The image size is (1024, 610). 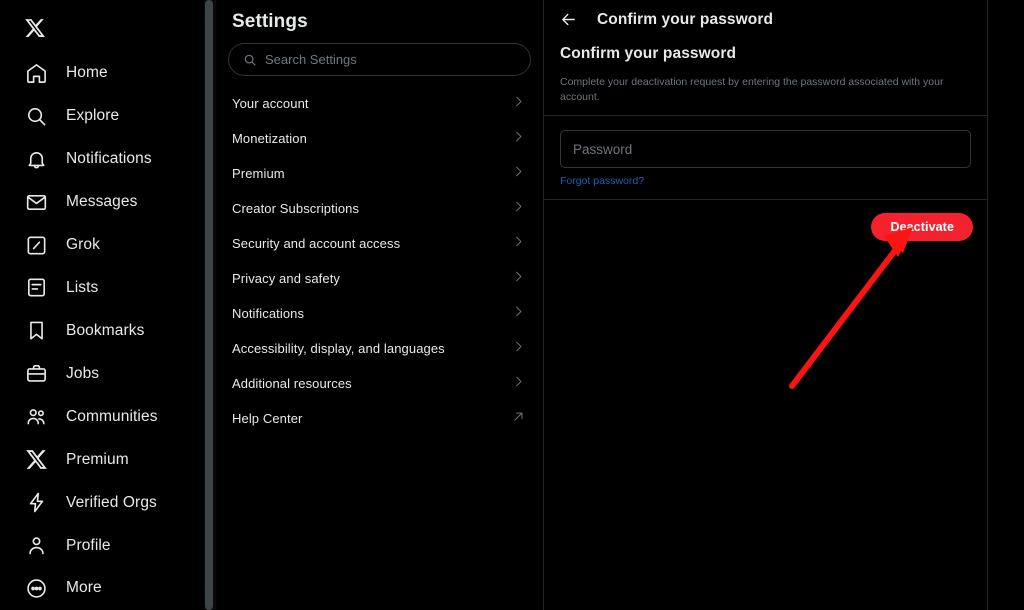 What do you see at coordinates (379, 138) in the screenshot?
I see `settings-item-monetization: Monetization` at bounding box center [379, 138].